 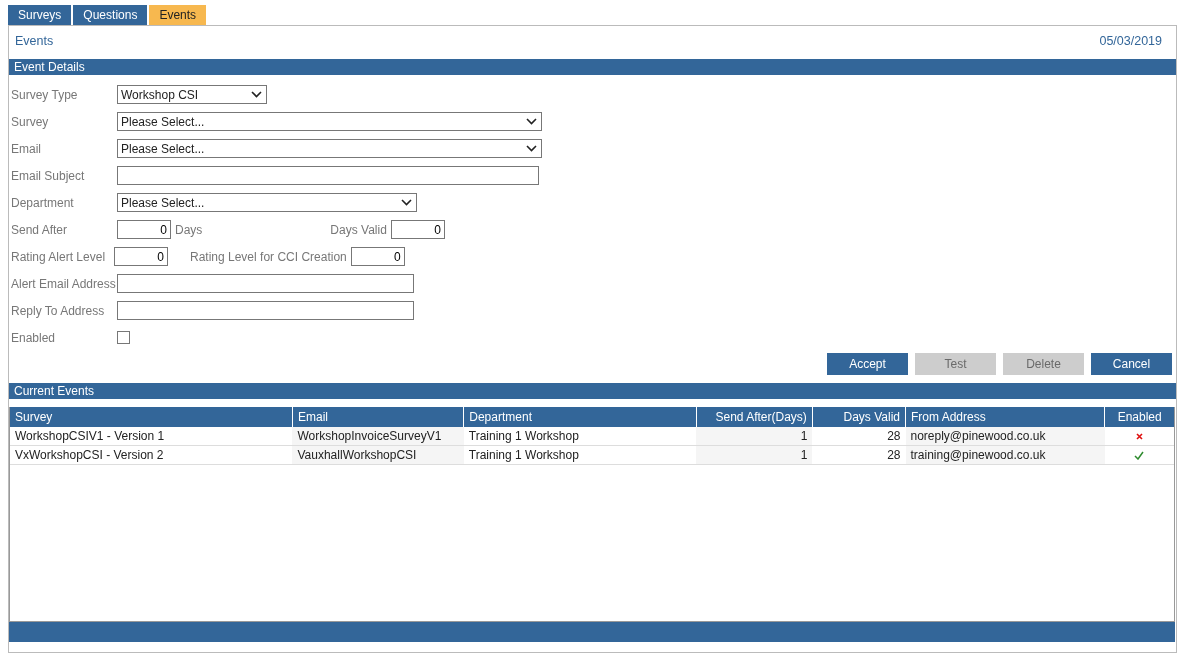 I want to click on column-header: Department, so click(x=580, y=417).